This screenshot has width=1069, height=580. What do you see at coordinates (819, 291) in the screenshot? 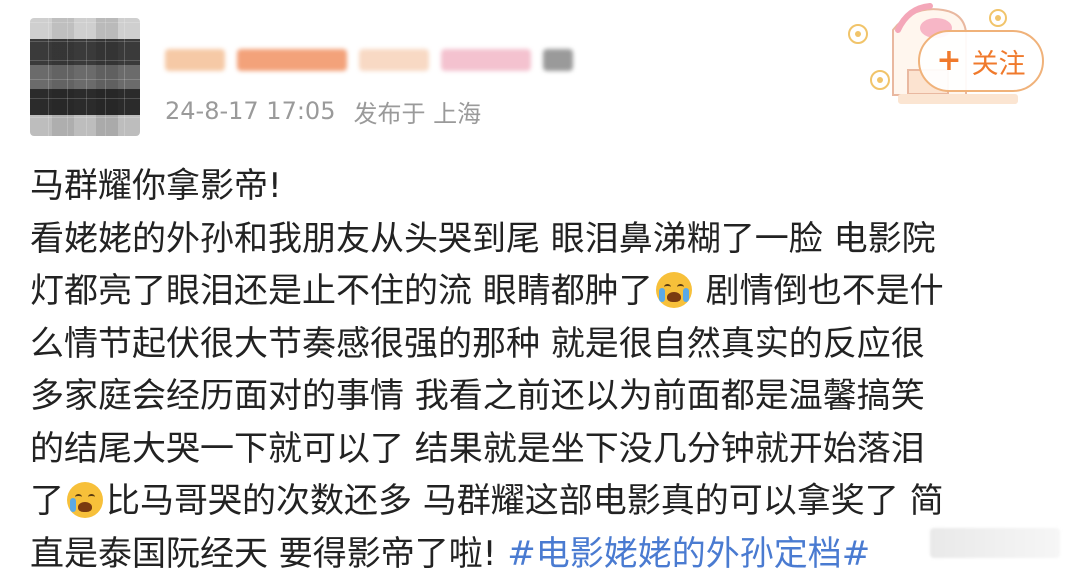
I see `content-segment: 剧情倒也不是什` at bounding box center [819, 291].